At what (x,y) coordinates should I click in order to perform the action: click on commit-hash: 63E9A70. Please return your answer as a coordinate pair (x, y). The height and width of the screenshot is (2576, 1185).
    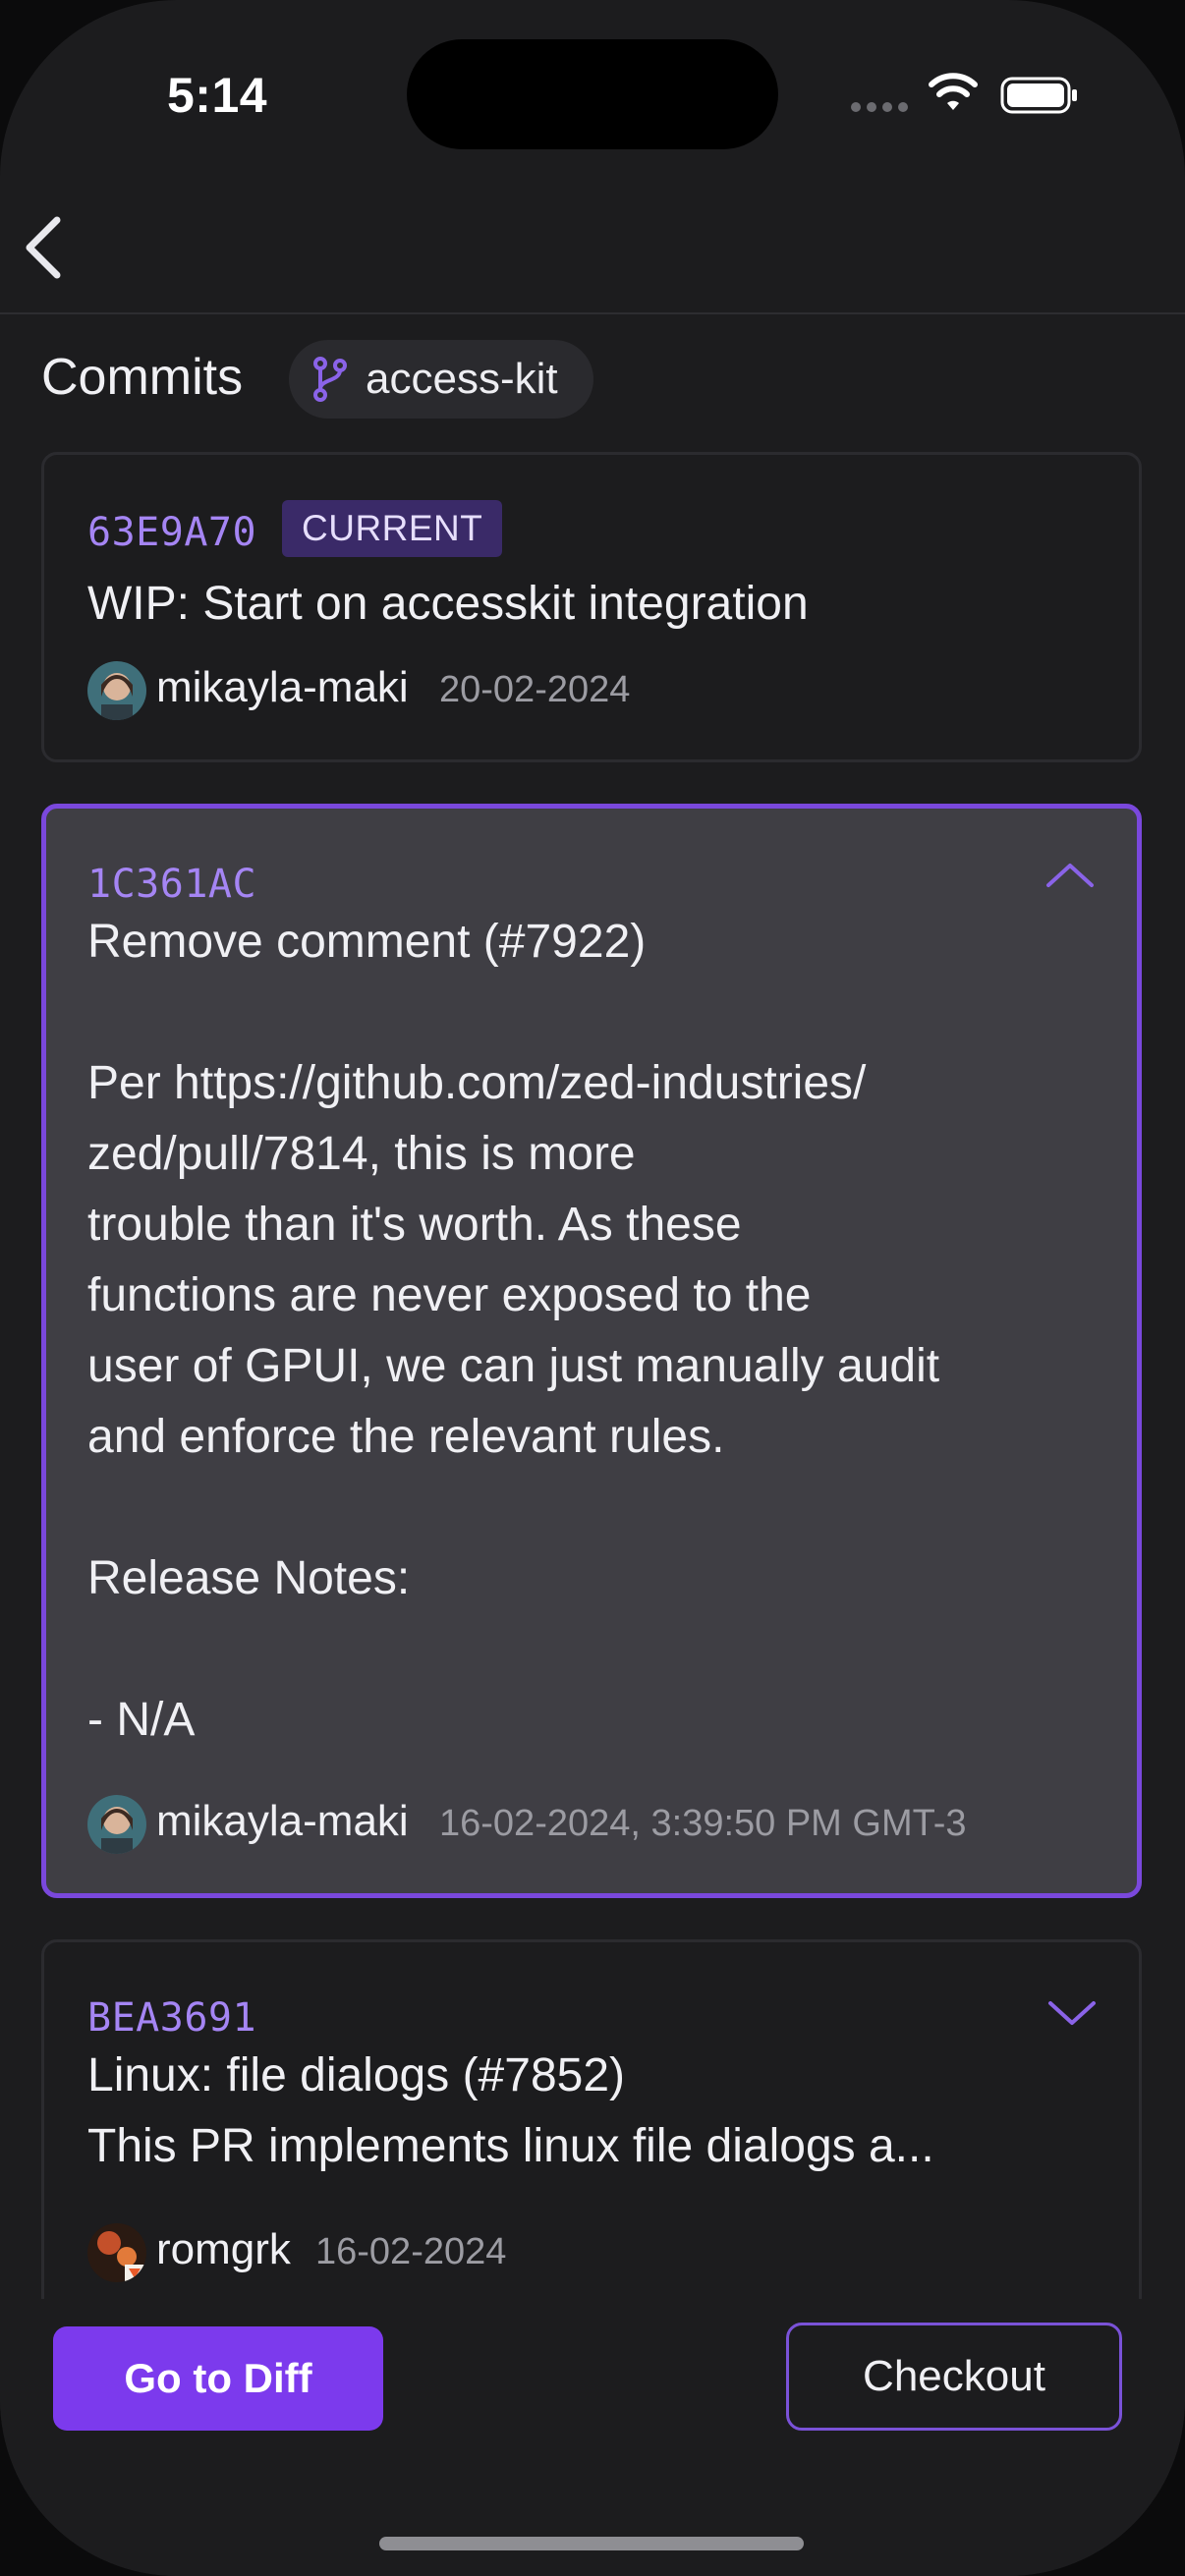
    Looking at the image, I should click on (172, 532).